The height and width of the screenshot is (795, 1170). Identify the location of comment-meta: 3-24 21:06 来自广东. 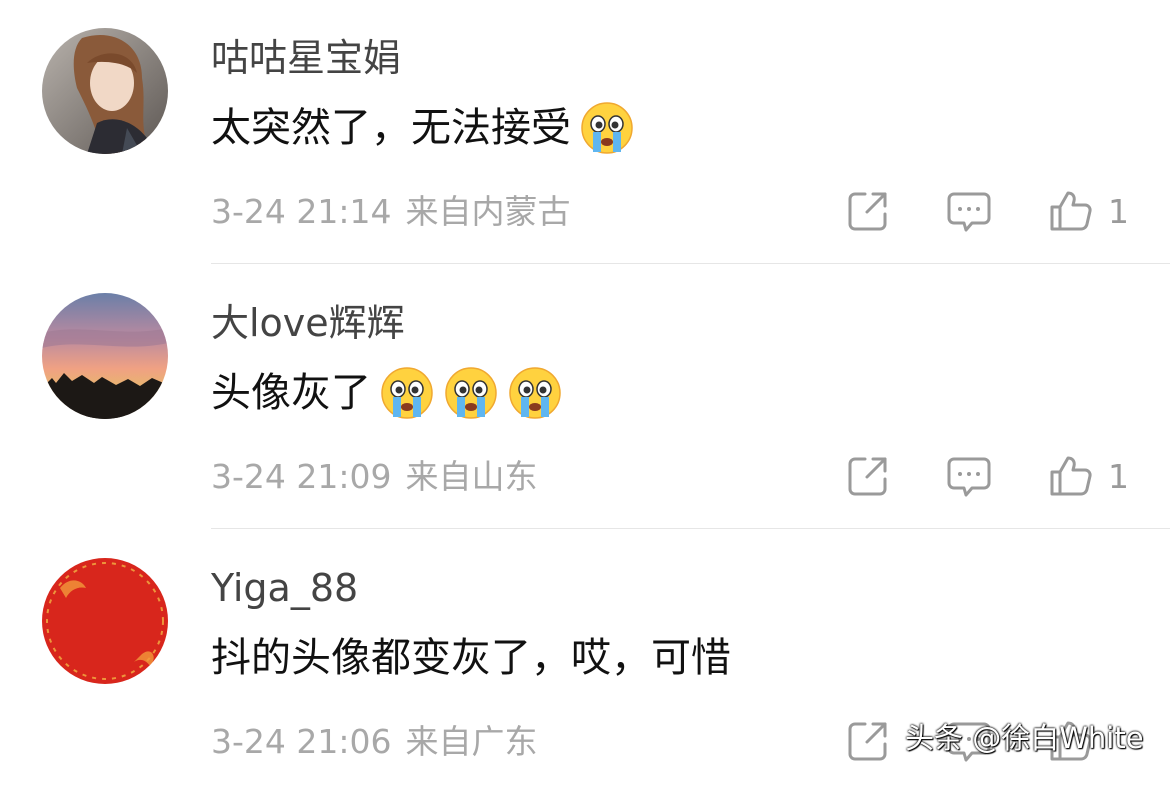
(374, 742).